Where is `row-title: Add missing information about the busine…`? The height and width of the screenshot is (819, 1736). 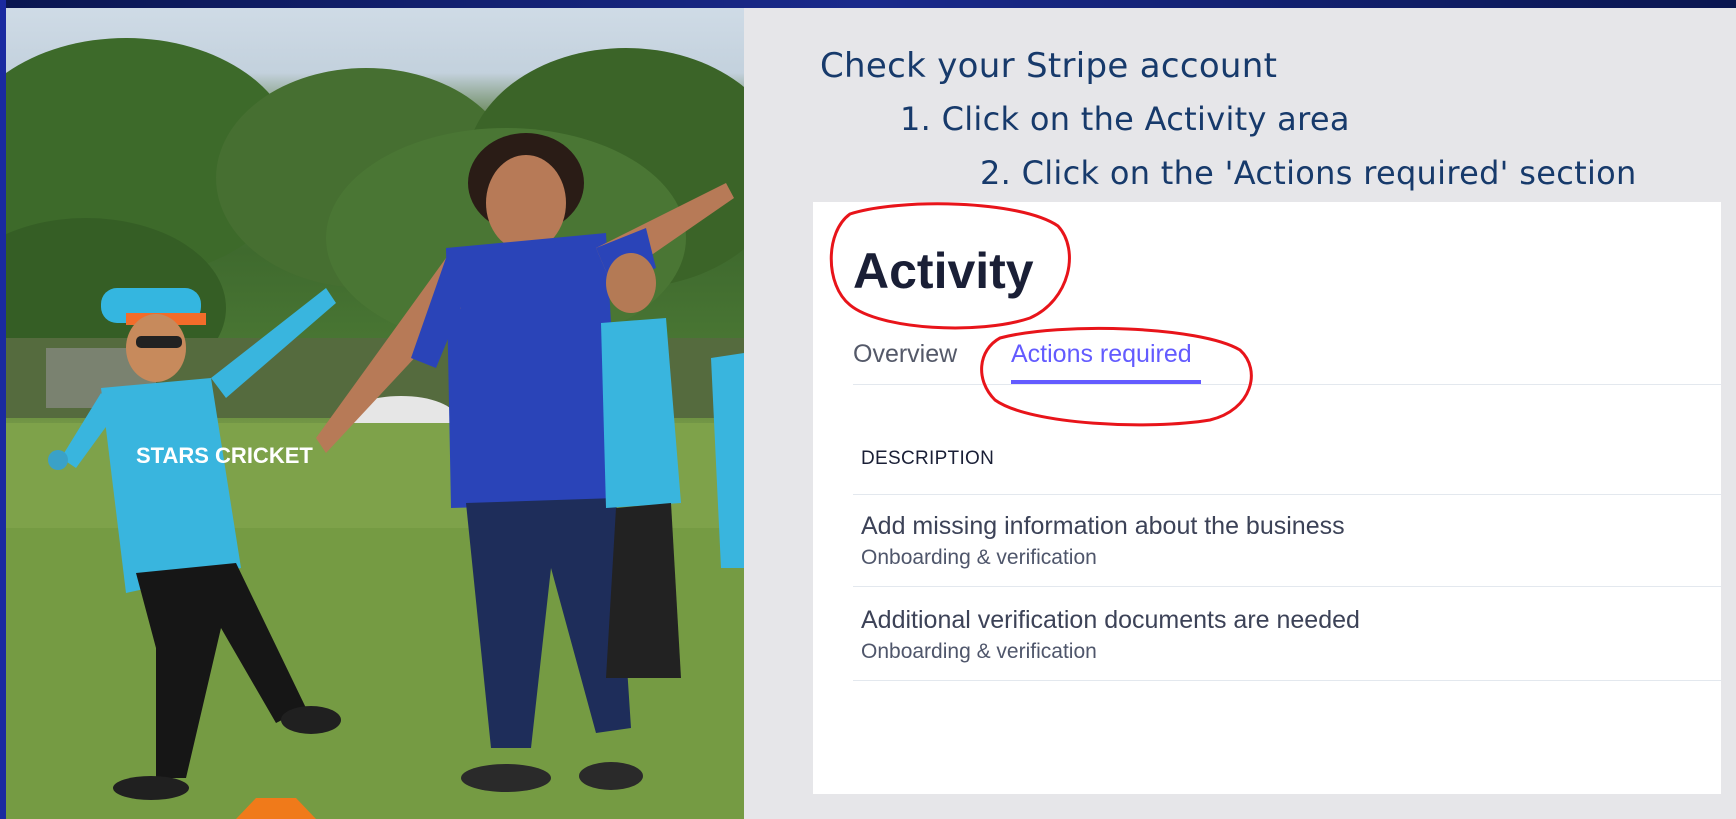 row-title: Add missing information about the busine… is located at coordinates (1103, 526).